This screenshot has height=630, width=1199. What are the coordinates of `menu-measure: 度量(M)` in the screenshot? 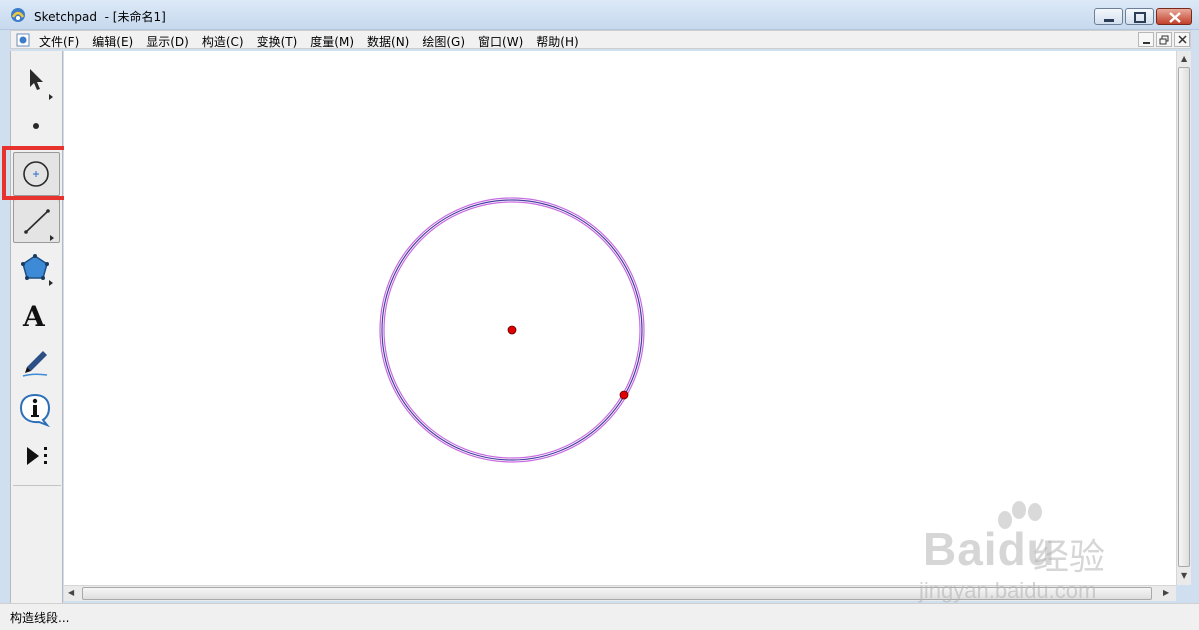 It's located at (332, 41).